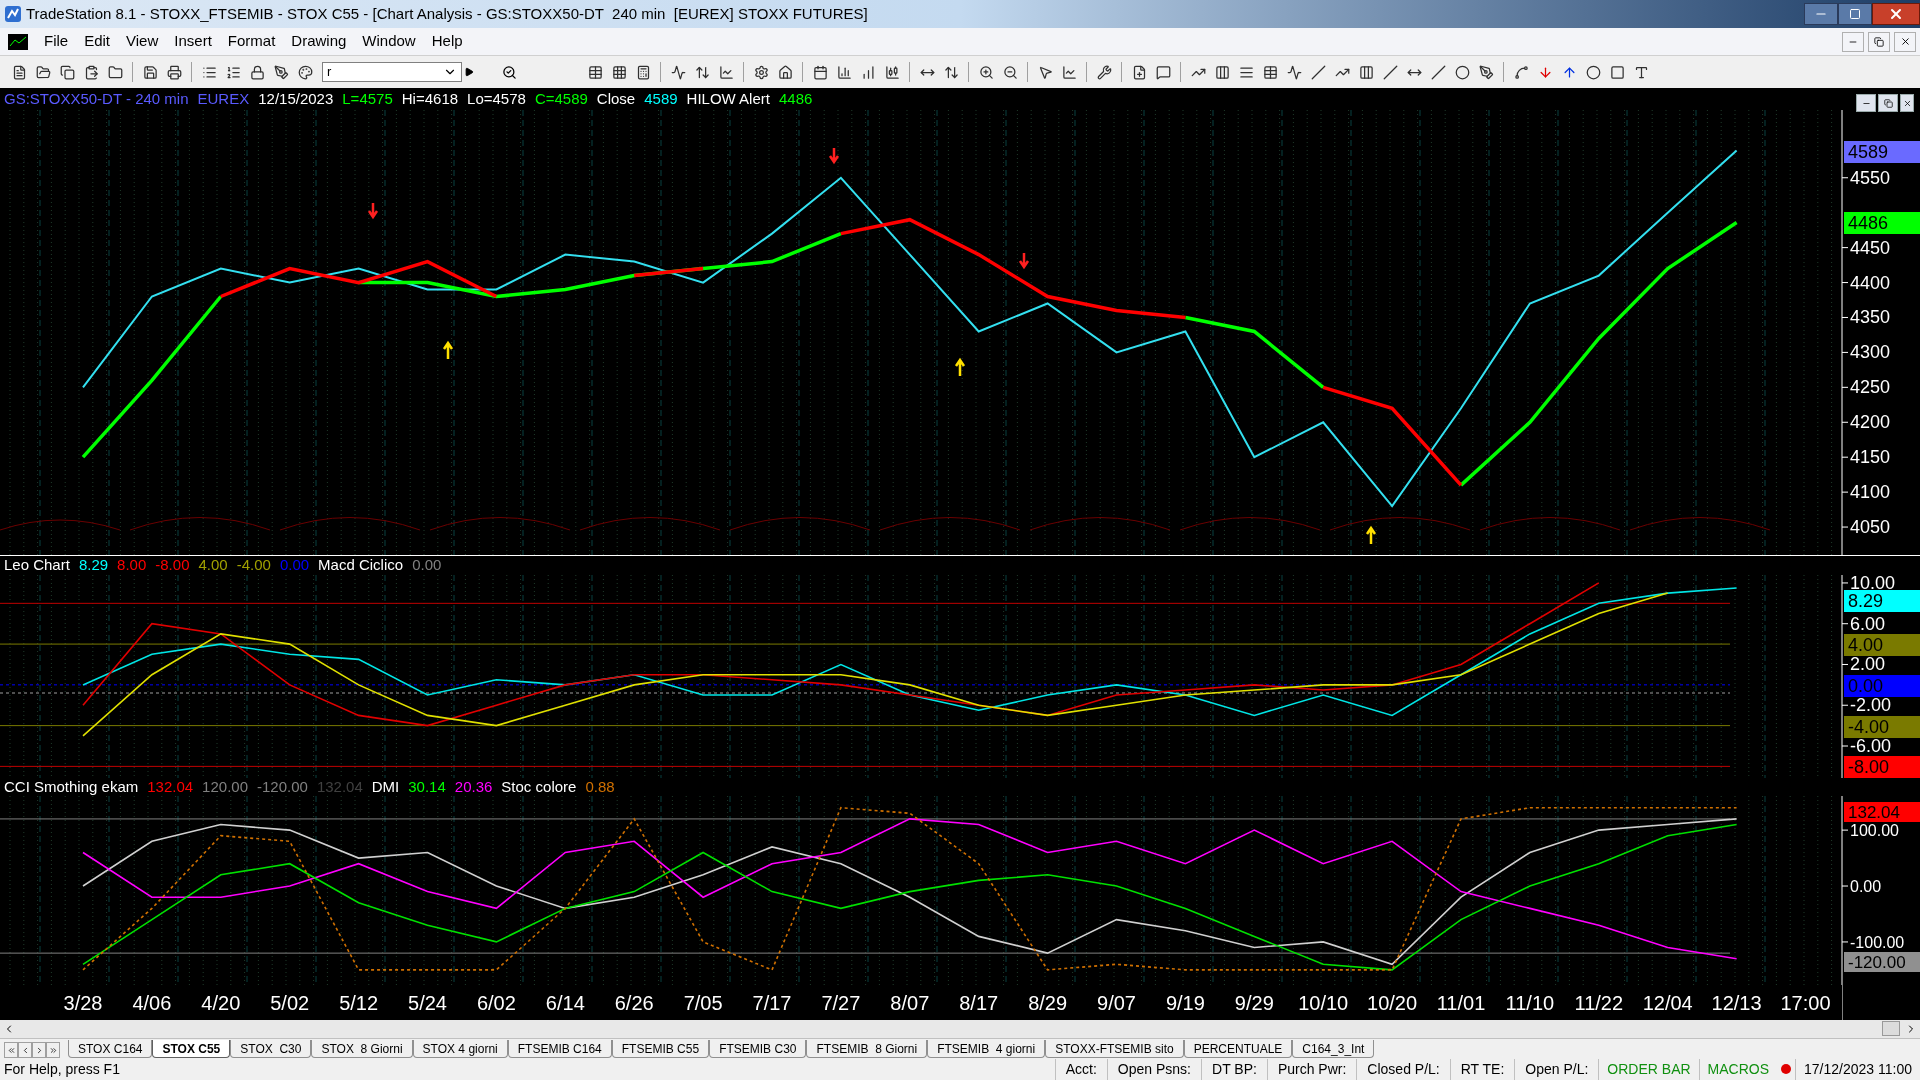  I want to click on sheet-tab: FTSEMIB C55, so click(660, 1049).